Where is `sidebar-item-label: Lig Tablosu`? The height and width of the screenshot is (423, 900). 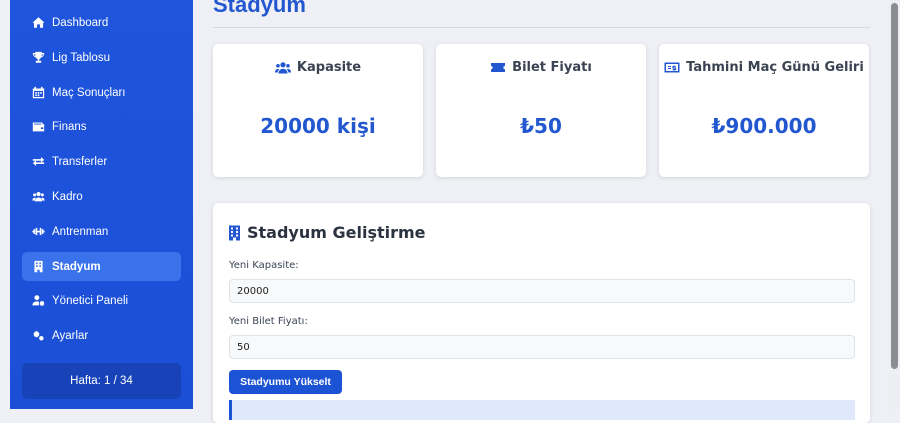
sidebar-item-label: Lig Tablosu is located at coordinates (81, 57).